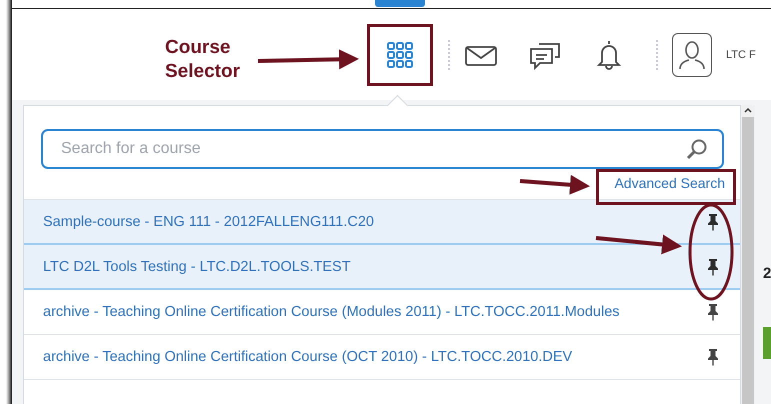  I want to click on scroll-up-icon, so click(748, 110).